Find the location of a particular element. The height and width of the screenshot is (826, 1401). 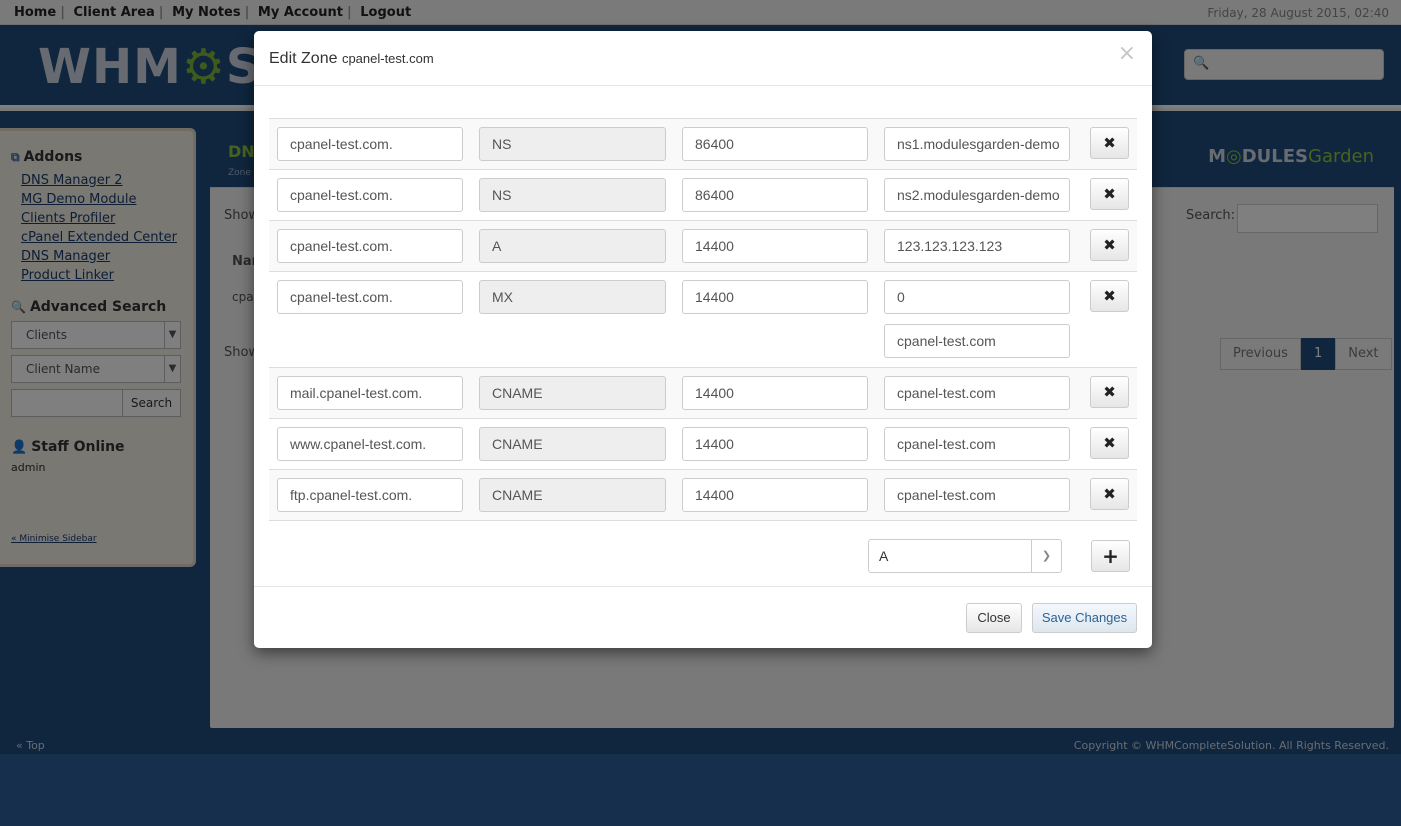

record-value-input: 0 is located at coordinates (977, 297).